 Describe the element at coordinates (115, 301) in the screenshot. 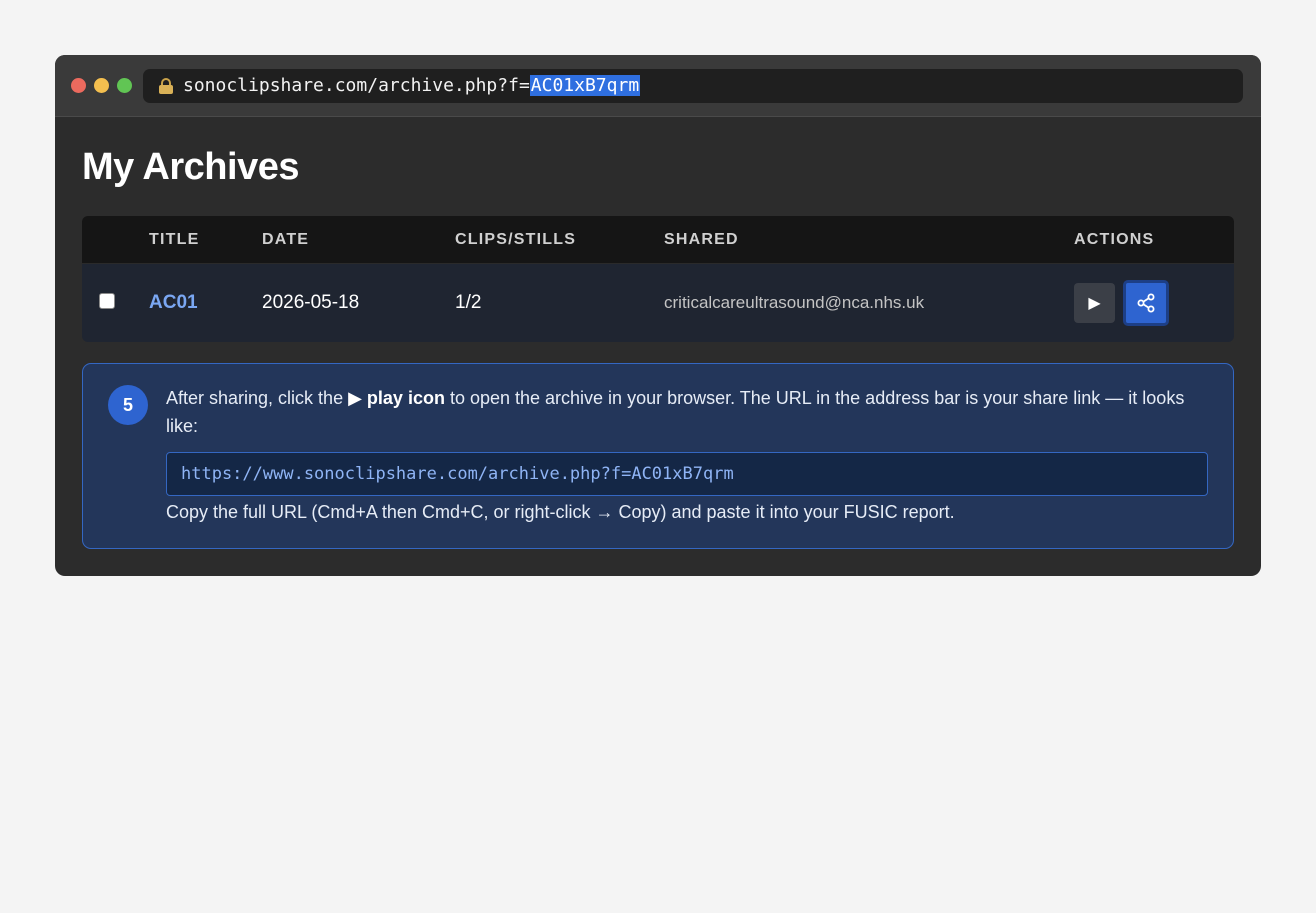

I see `row-select-cell` at that location.